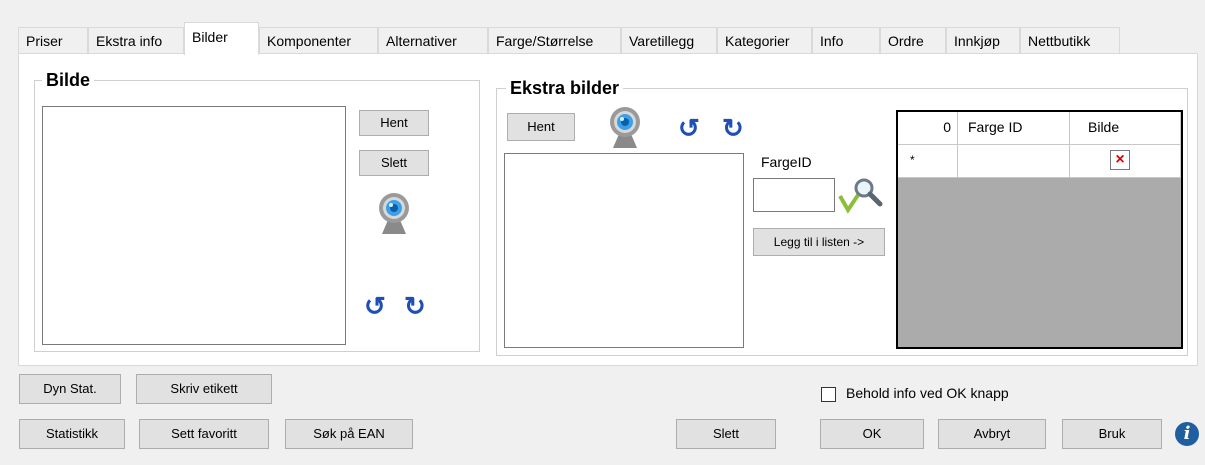  What do you see at coordinates (1039, 229) in the screenshot?
I see `farge-bilde-grid: 0 Farge ID Bilde * ×` at bounding box center [1039, 229].